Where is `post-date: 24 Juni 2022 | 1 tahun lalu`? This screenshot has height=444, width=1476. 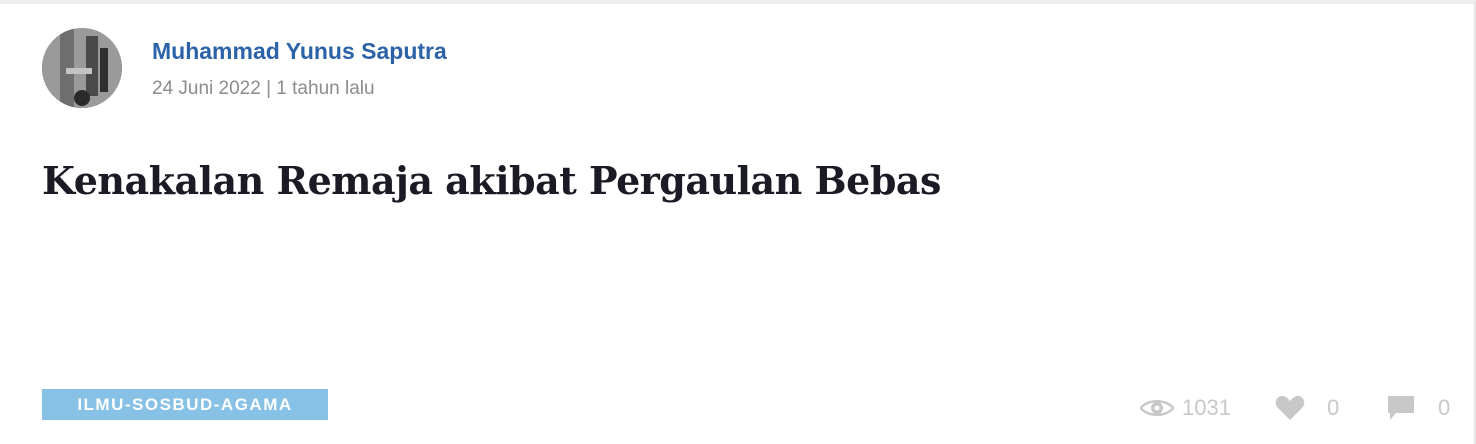 post-date: 24 Juni 2022 | 1 tahun lalu is located at coordinates (263, 88).